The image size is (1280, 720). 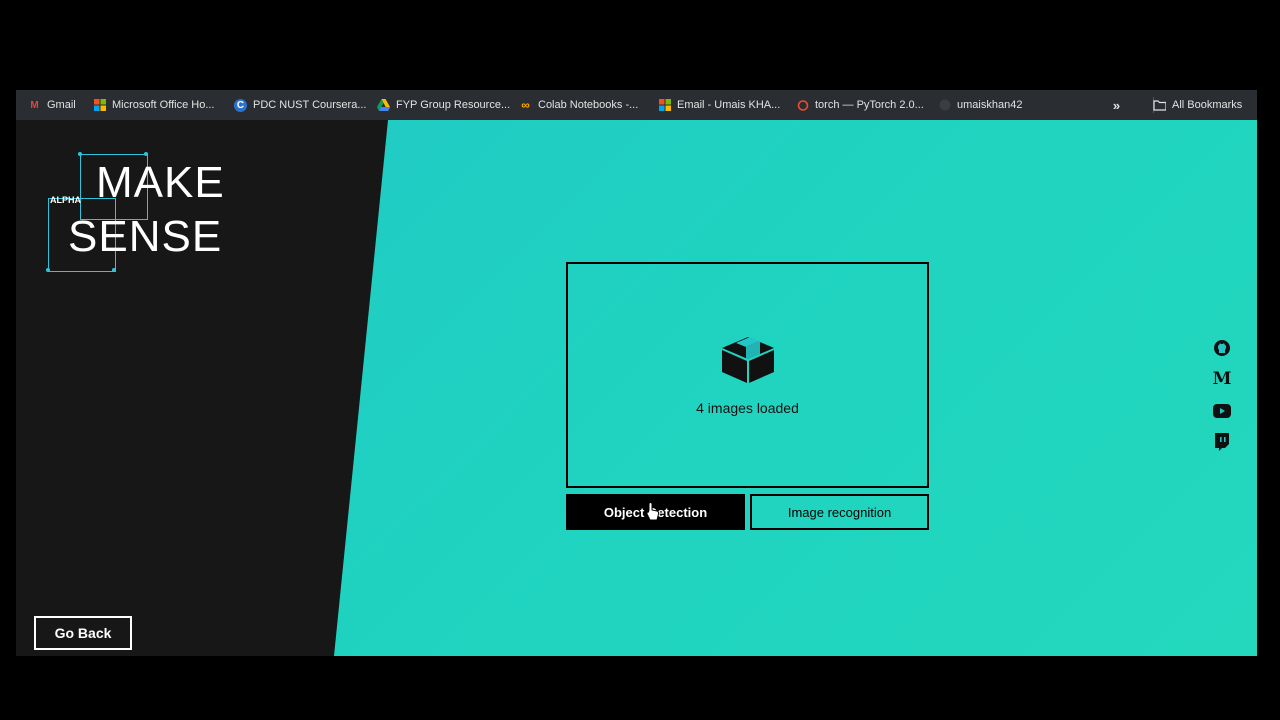 I want to click on make-sense-logo: ALPHA MAKE SENSE, so click(x=141, y=215).